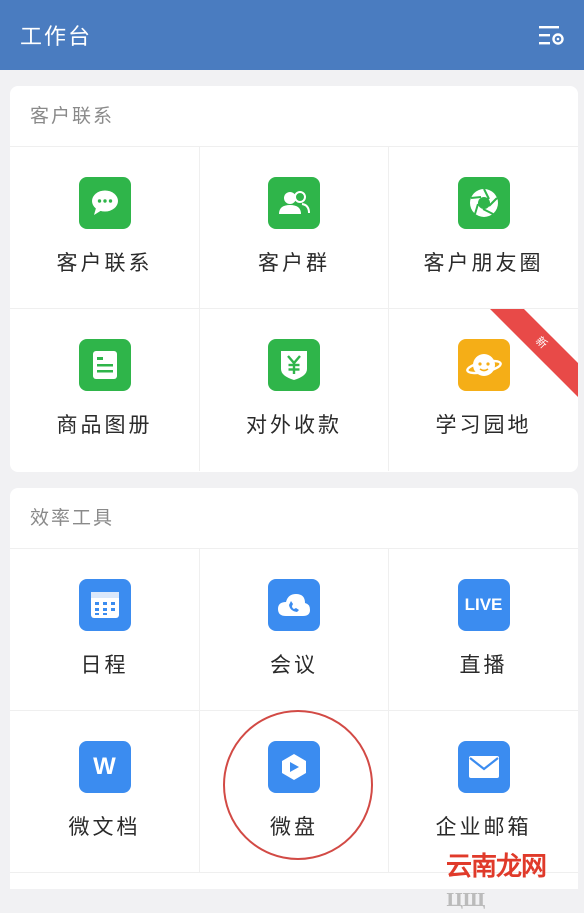 Image resolution: width=584 pixels, height=913 pixels. I want to click on app-label: 微盘, so click(294, 827).